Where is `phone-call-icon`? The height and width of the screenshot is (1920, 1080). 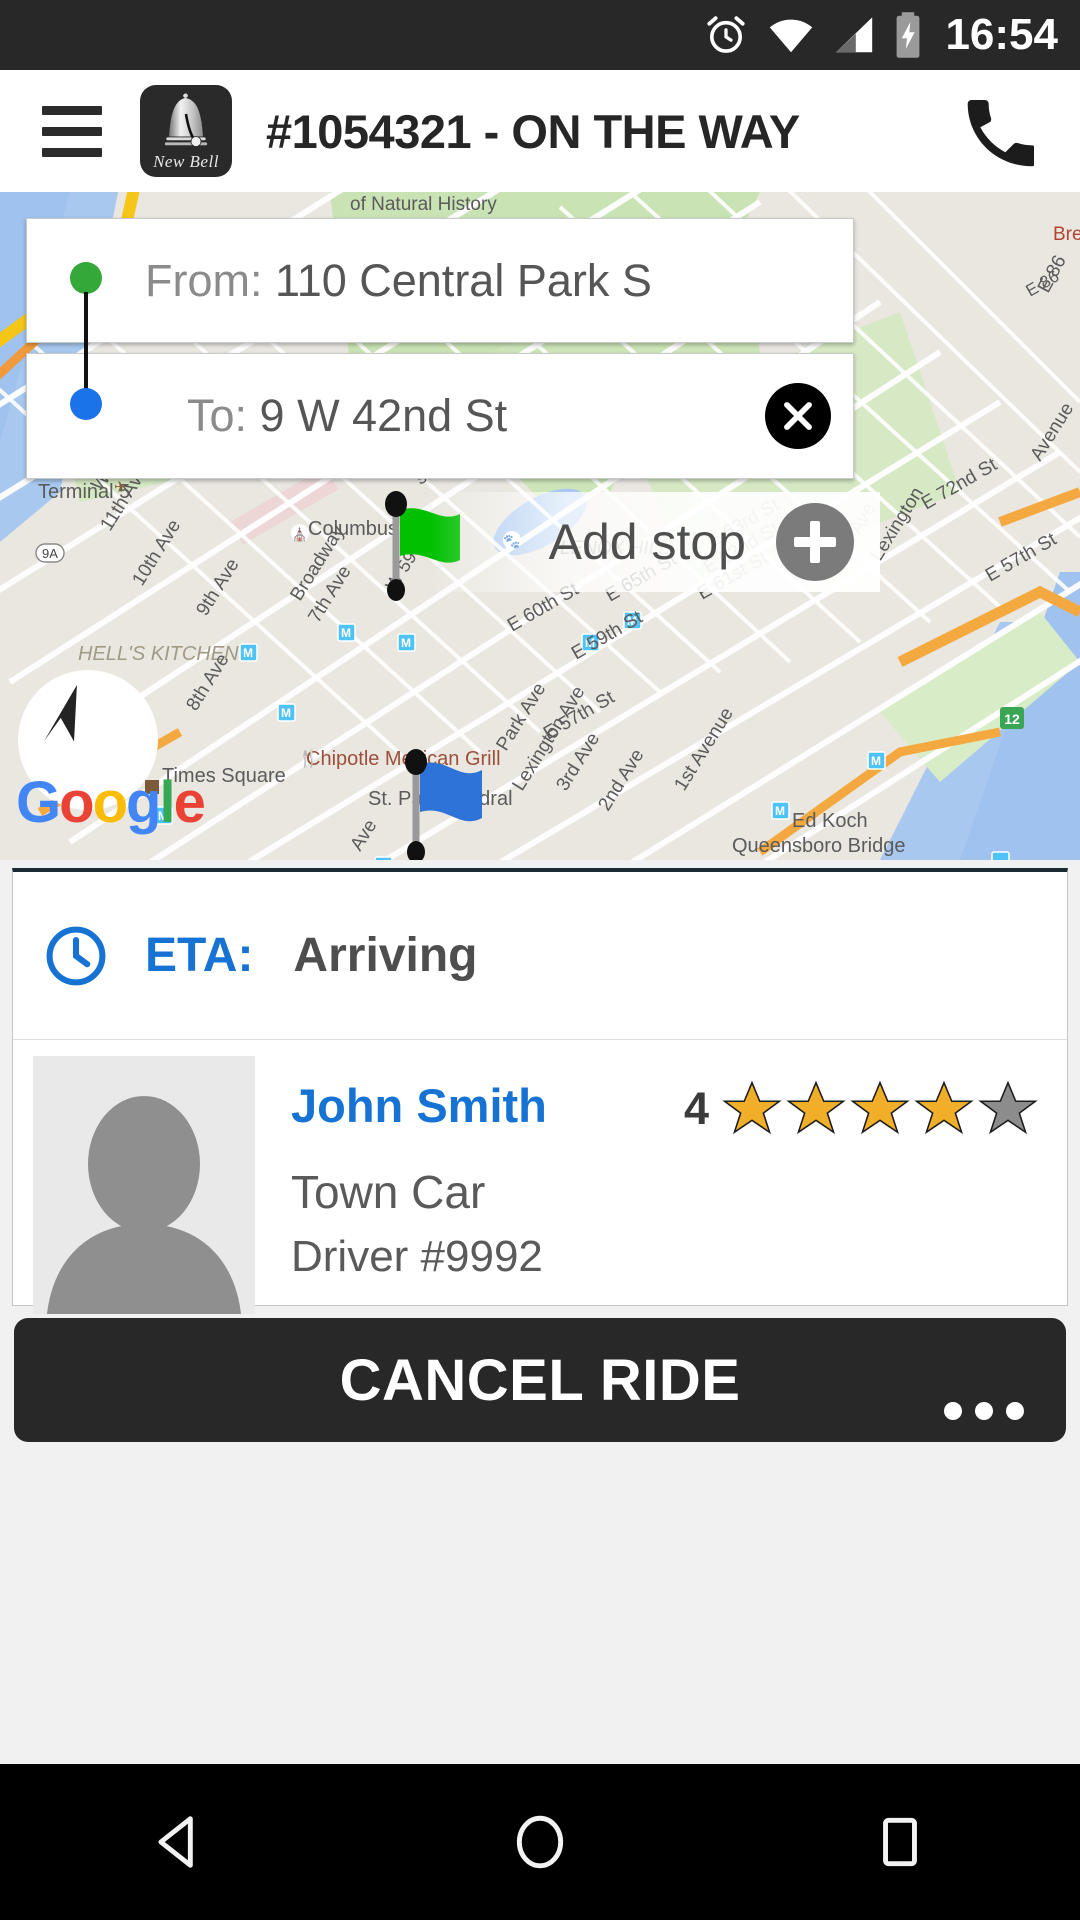 phone-call-icon is located at coordinates (997, 131).